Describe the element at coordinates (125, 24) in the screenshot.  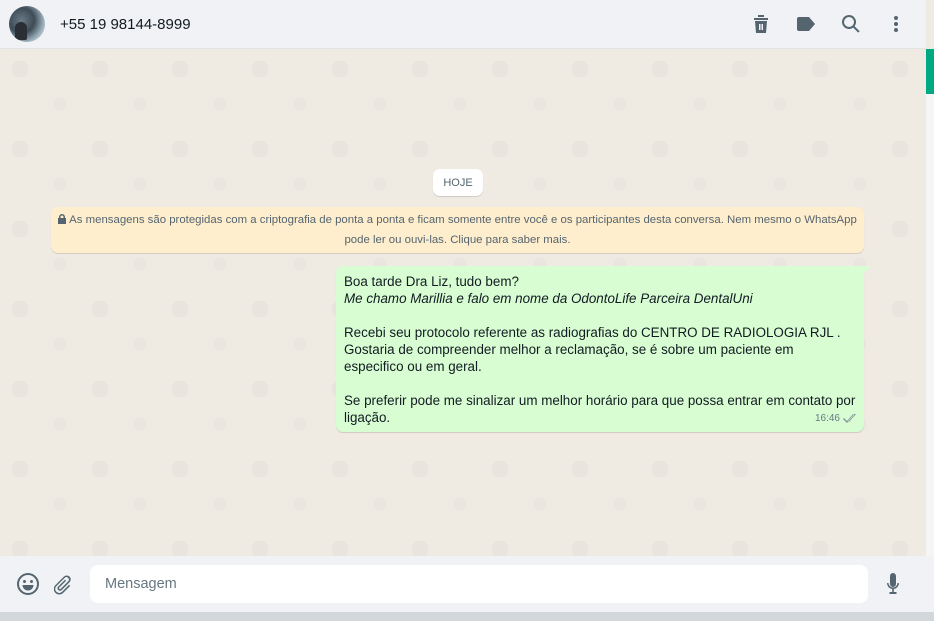
I see `contact-name: +55 19 98144-8999` at that location.